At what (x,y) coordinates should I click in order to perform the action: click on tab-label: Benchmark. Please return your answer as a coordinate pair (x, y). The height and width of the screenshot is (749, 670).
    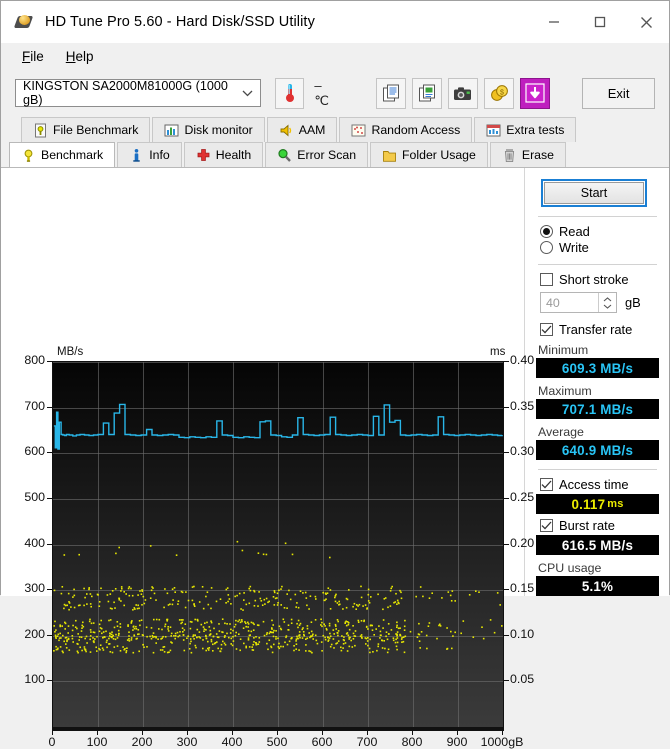
    Looking at the image, I should click on (72, 155).